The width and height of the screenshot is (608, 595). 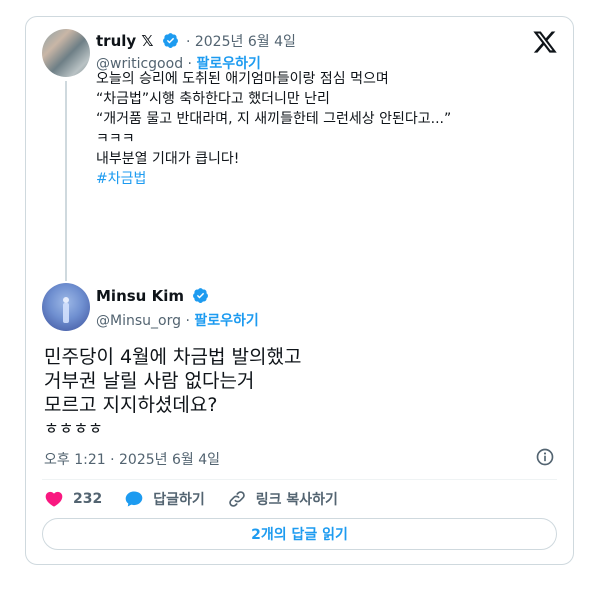 I want to click on action-bar: 232 답글하기 링크 복사하기, so click(x=202, y=499).